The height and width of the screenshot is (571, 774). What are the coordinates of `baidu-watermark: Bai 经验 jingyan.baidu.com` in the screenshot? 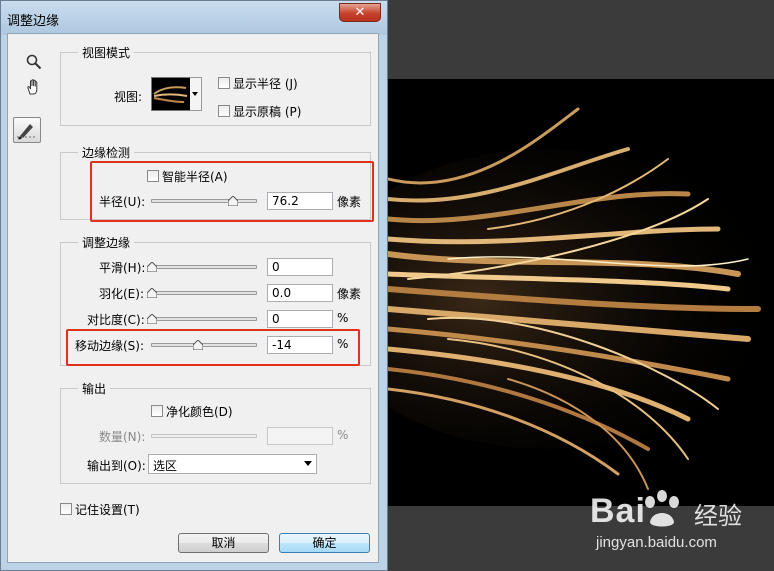 It's located at (680, 525).